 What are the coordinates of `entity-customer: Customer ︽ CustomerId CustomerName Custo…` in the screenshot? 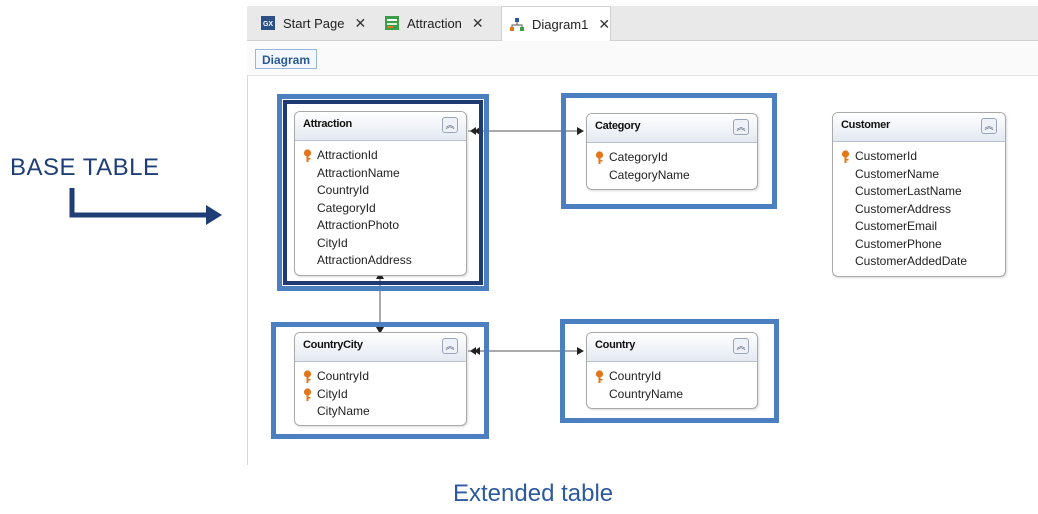 It's located at (919, 194).